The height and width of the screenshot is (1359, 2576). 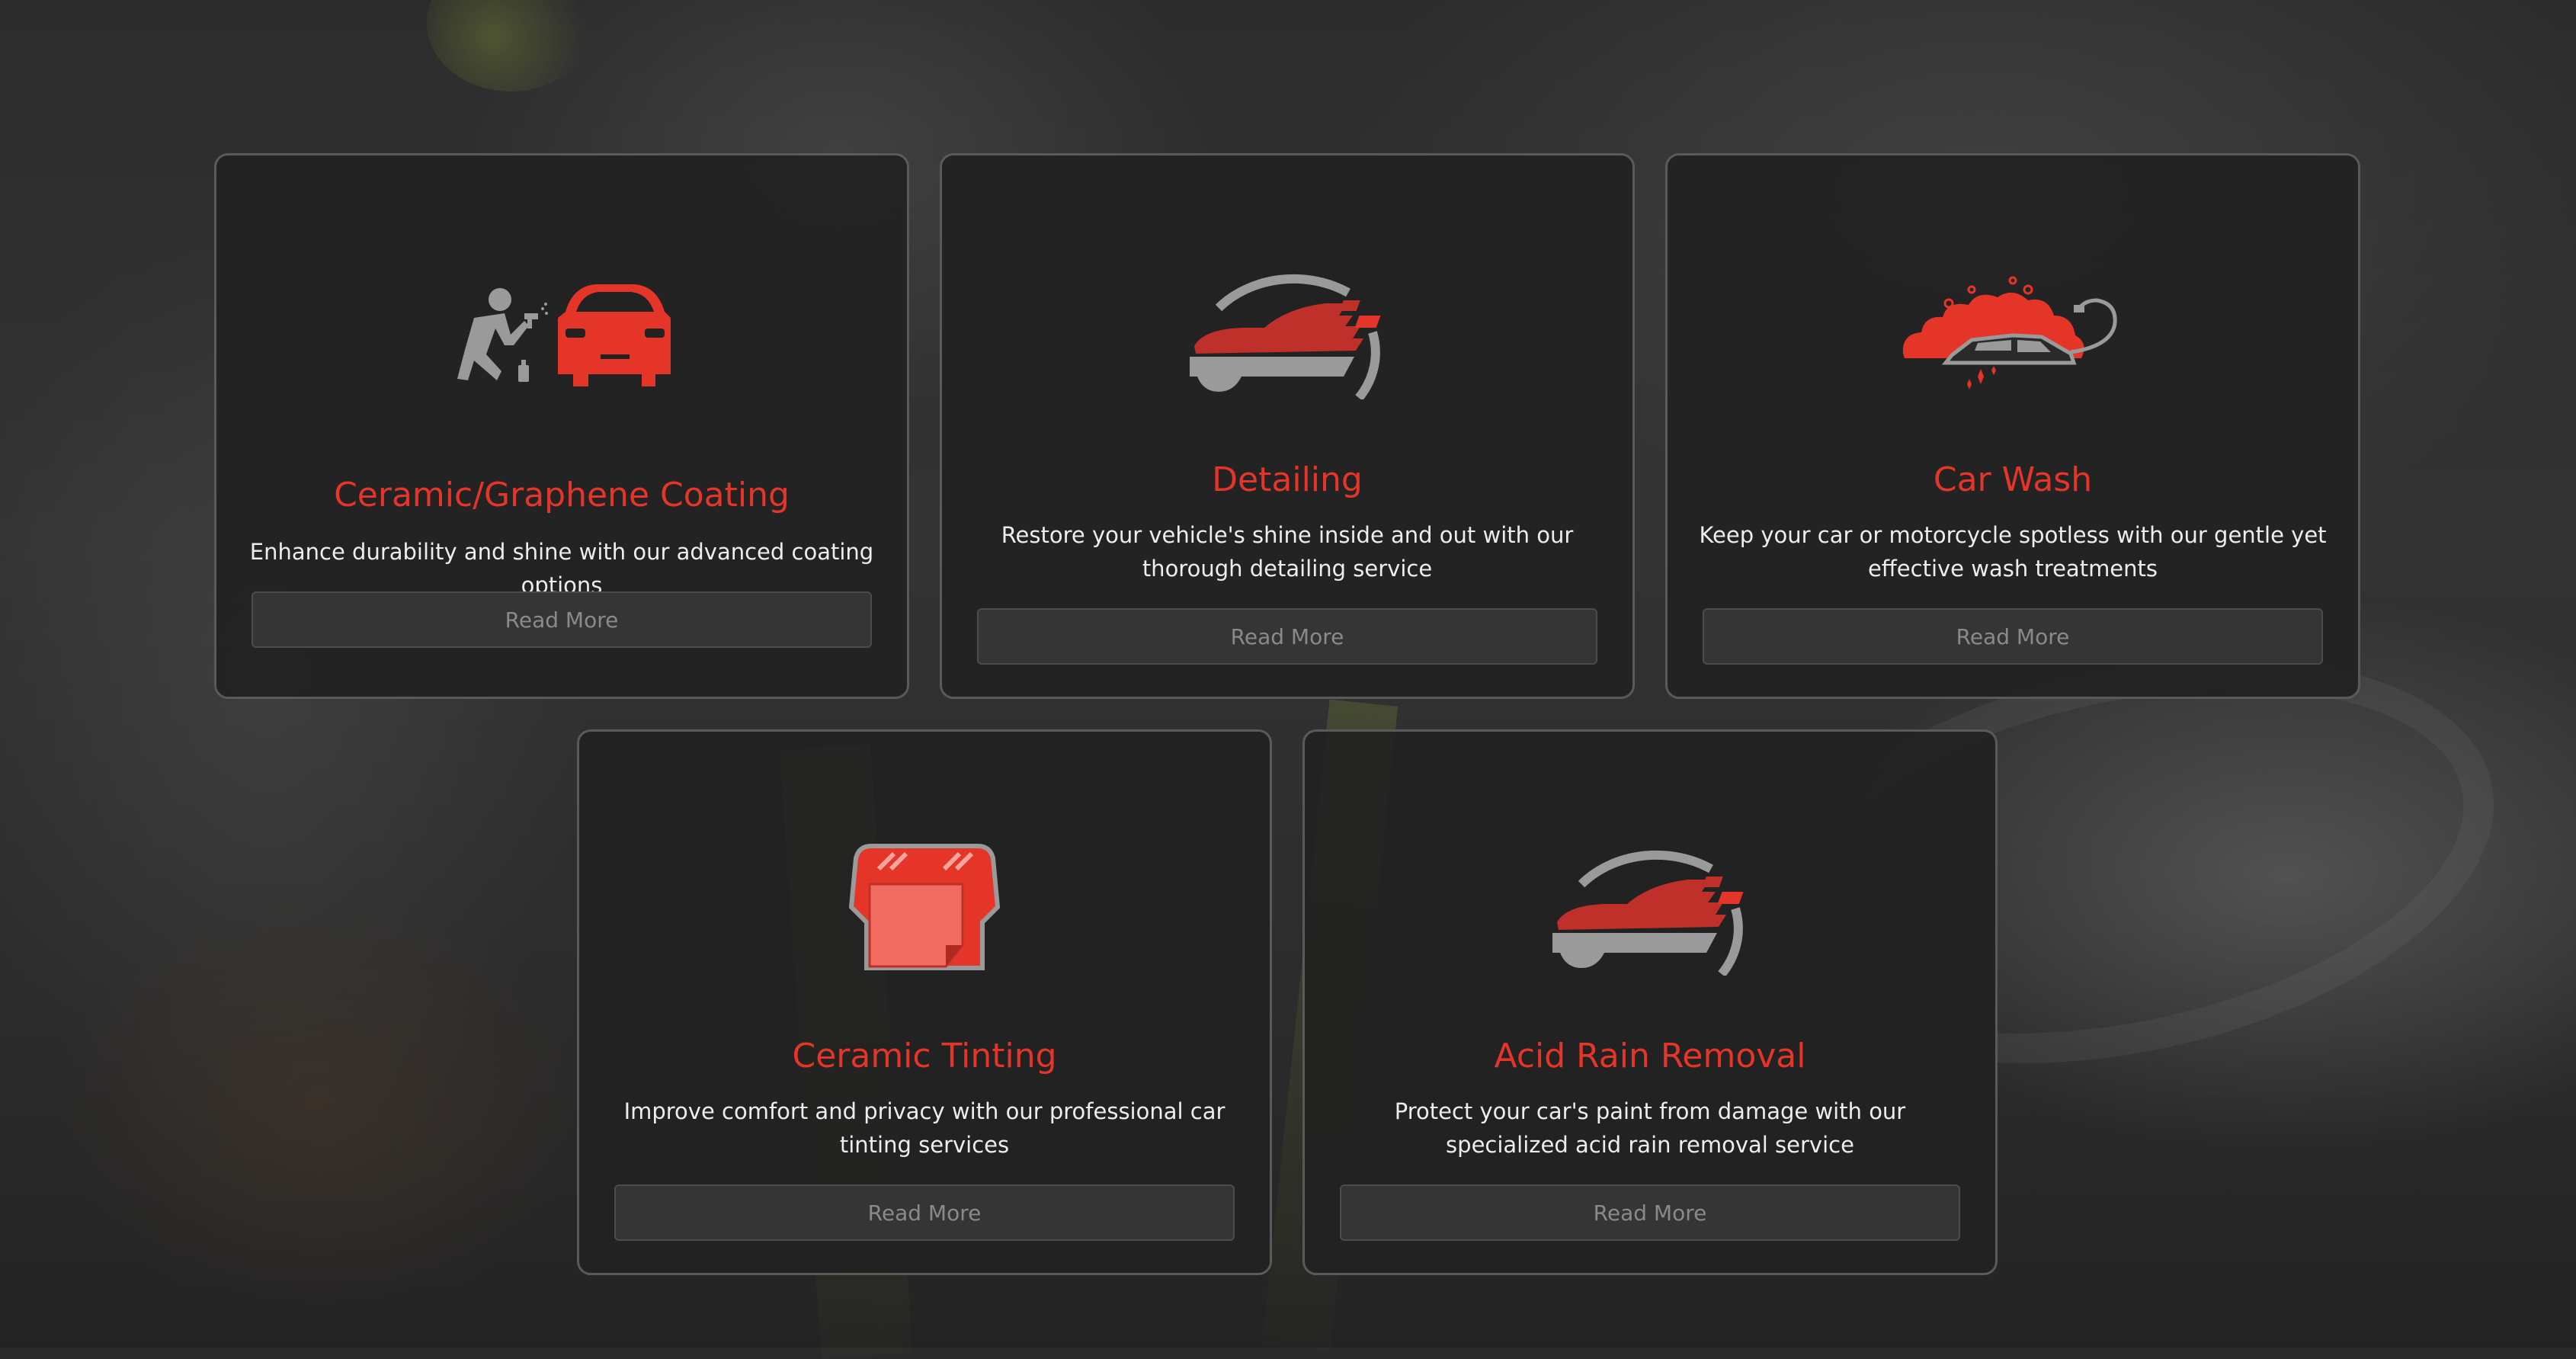 I want to click on service-title: Acid Rain Removal, so click(x=1650, y=1056).